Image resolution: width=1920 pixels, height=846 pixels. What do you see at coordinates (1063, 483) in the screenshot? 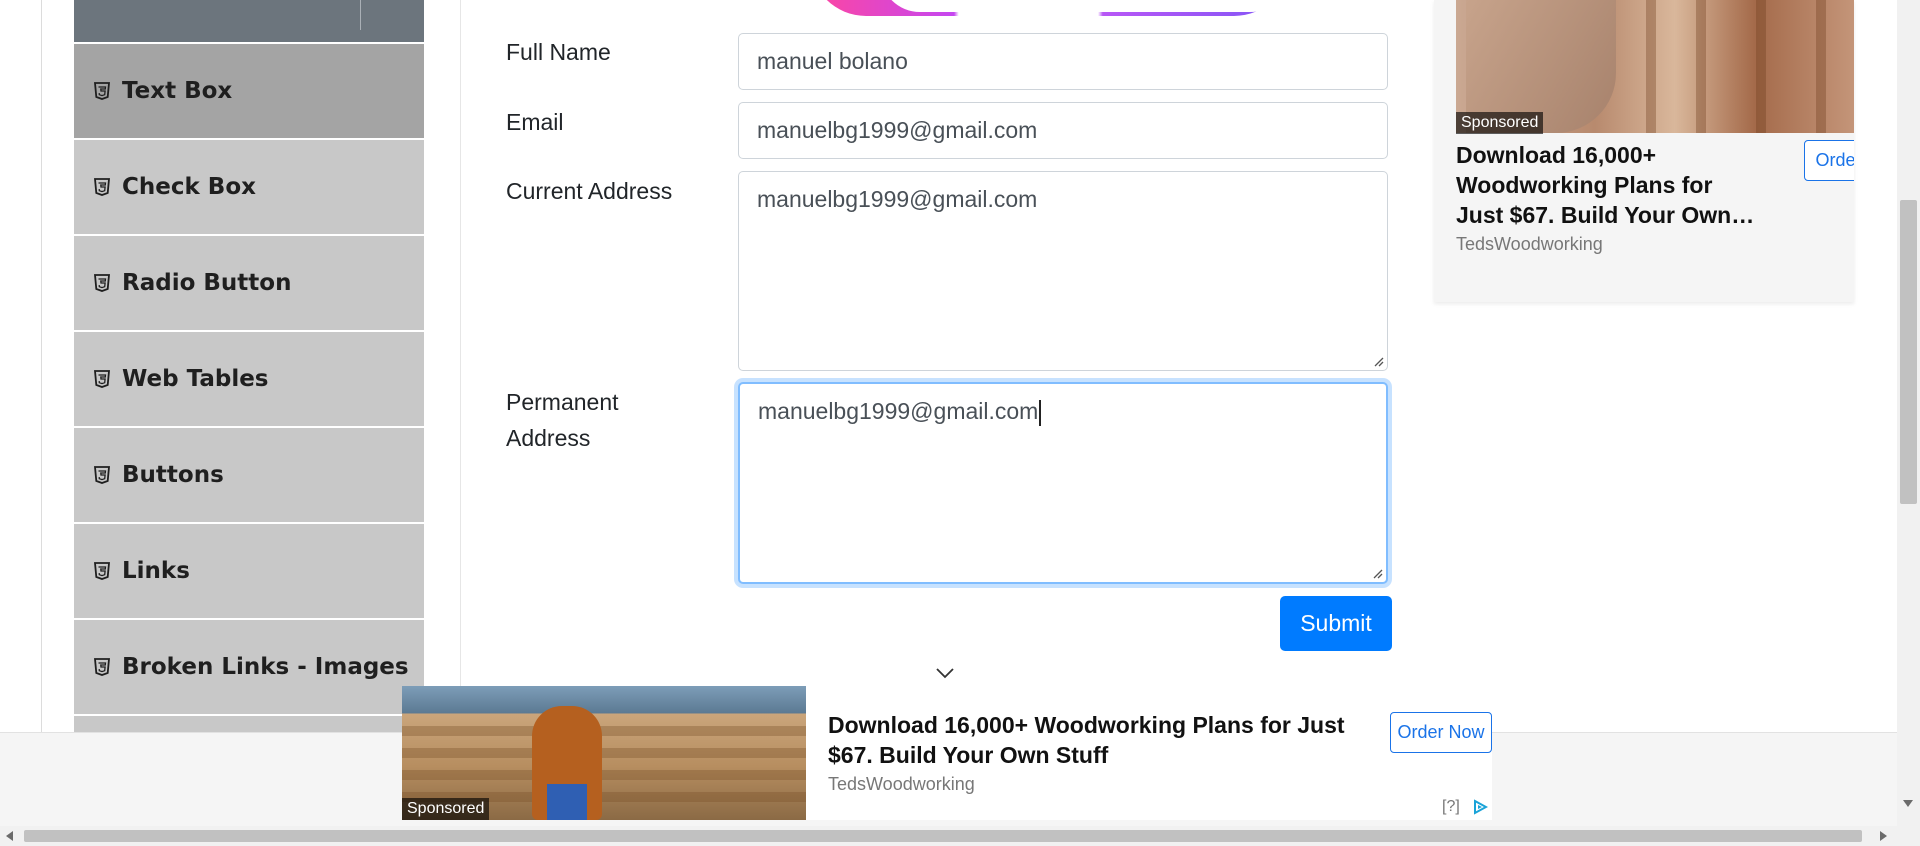
I see `permanent-address-textarea: manuelbg1999@gmail.com` at bounding box center [1063, 483].